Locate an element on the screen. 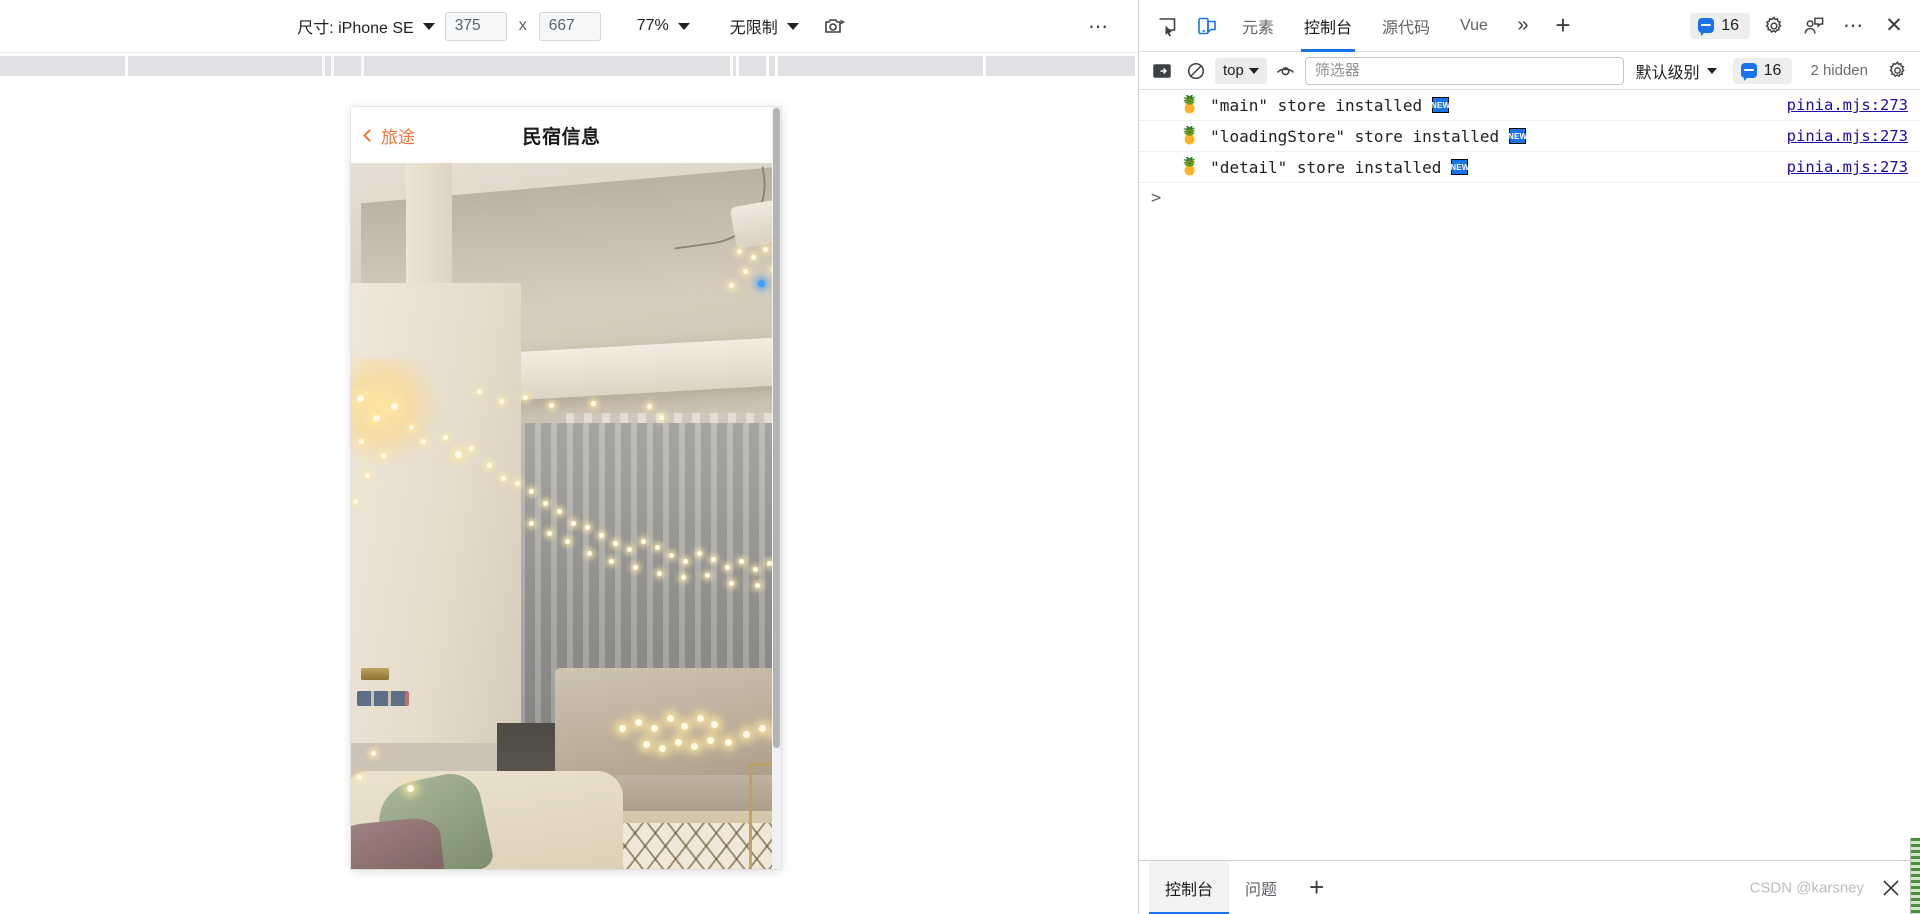 This screenshot has width=1920, height=914. drawer-tab-issues: 问题 is located at coordinates (1261, 887).